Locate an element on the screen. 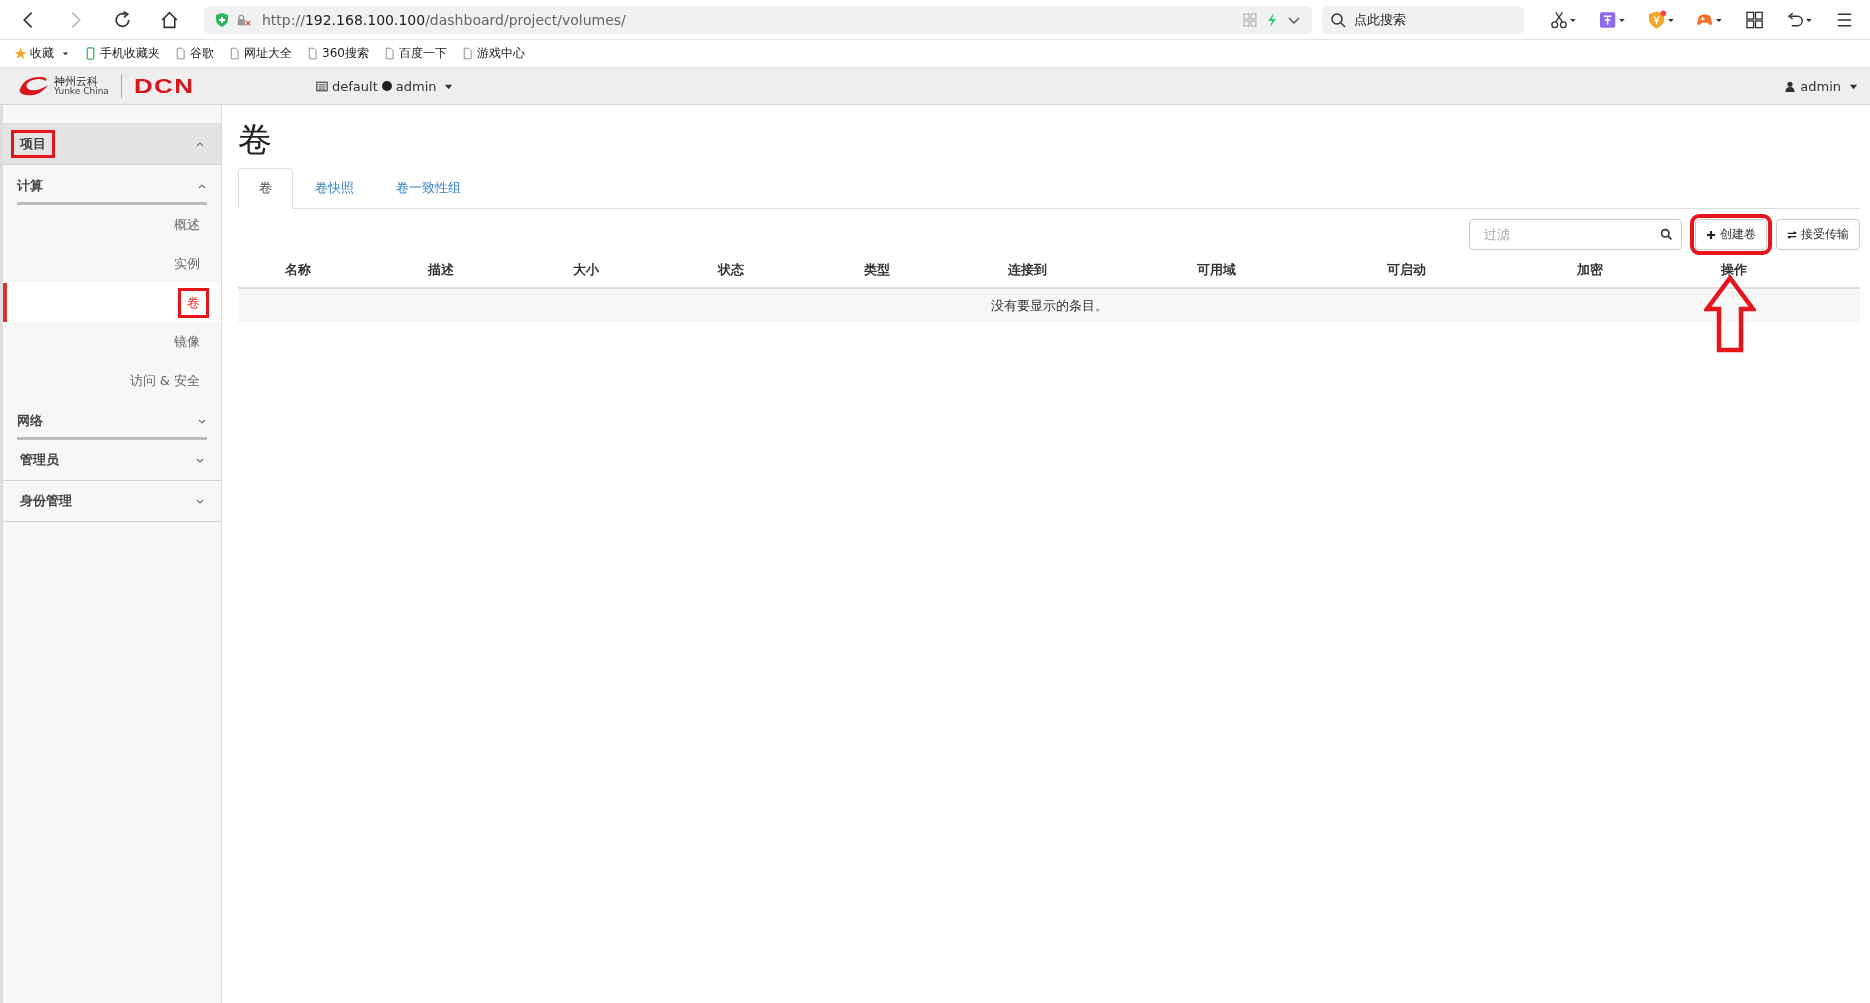  search-input: 点此搜索 is located at coordinates (1434, 19).